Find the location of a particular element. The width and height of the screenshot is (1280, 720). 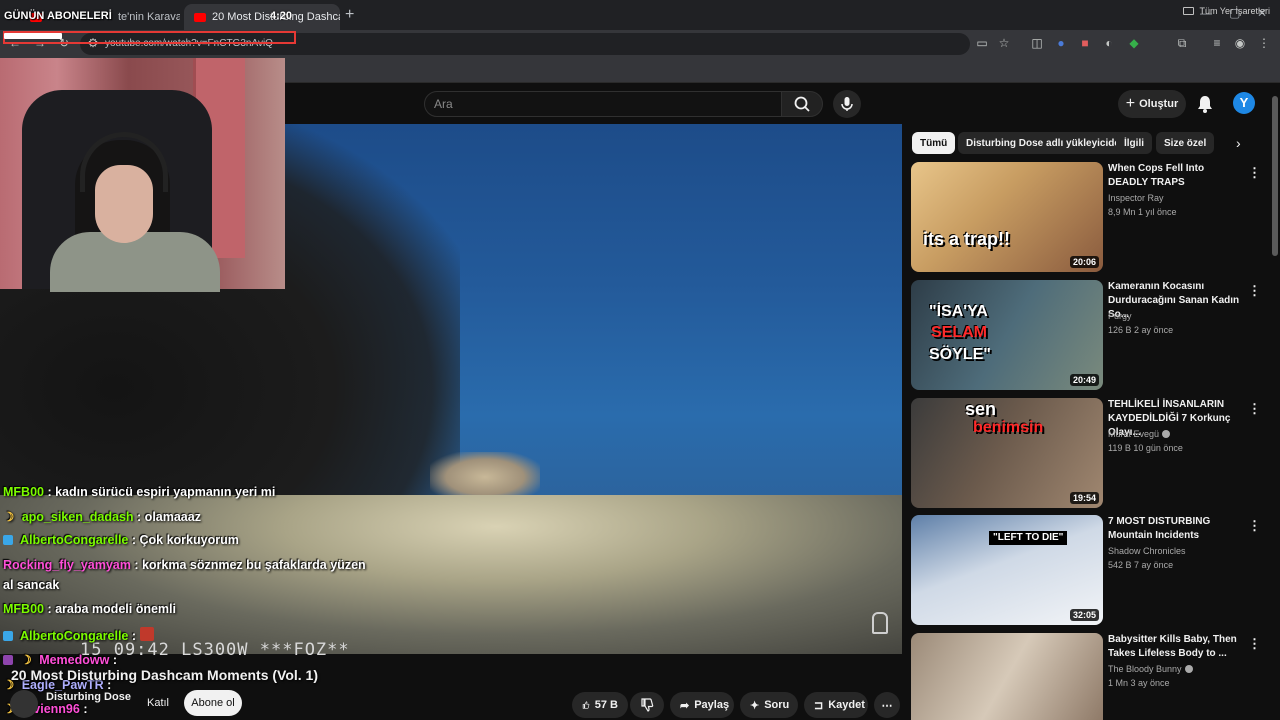

page-scrollbar is located at coordinates (1275, 176).